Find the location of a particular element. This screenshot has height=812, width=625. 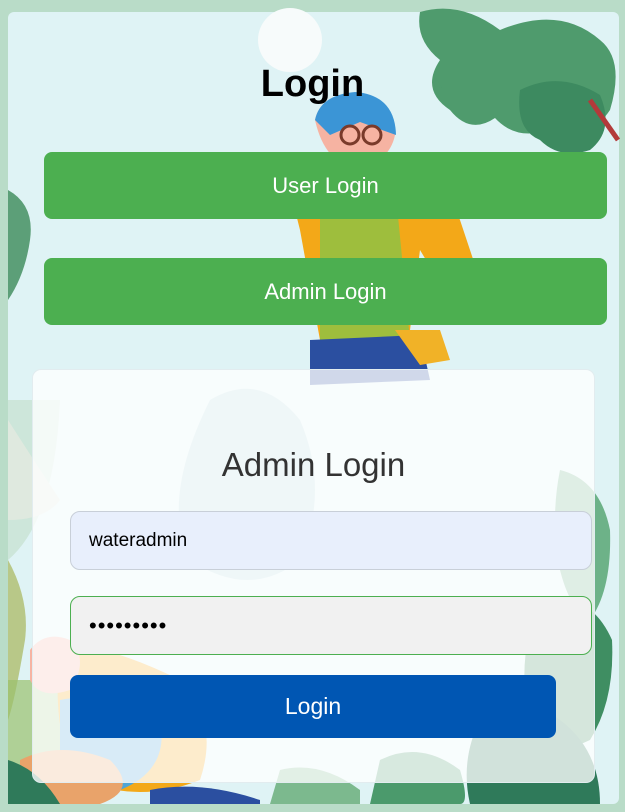

username-input is located at coordinates (331, 540).